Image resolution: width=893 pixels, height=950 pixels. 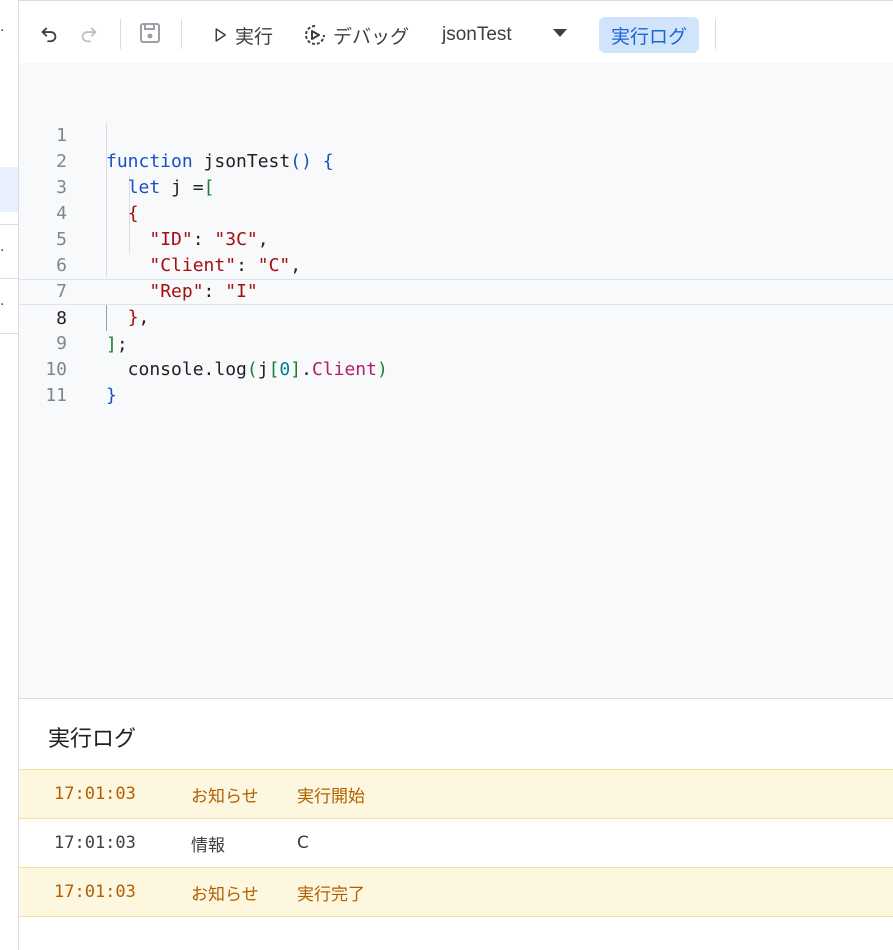 What do you see at coordinates (456, 794) in the screenshot?
I see `log-entry: 17:01:03 お知らせ 実行開始` at bounding box center [456, 794].